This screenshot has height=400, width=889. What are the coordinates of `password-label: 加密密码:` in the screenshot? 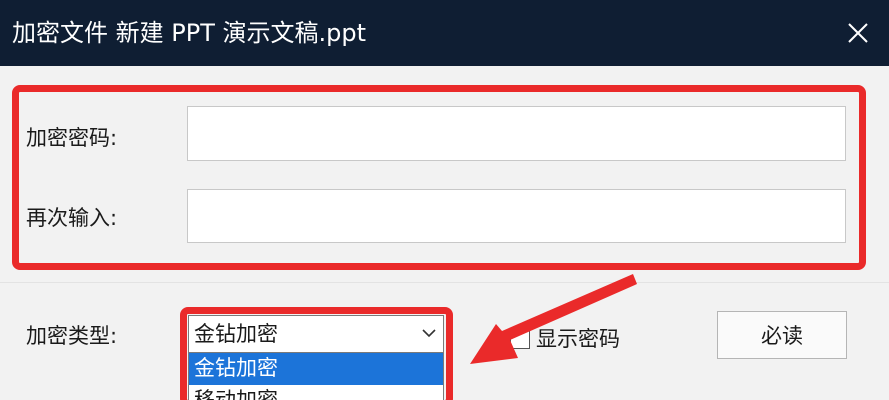 It's located at (72, 138).